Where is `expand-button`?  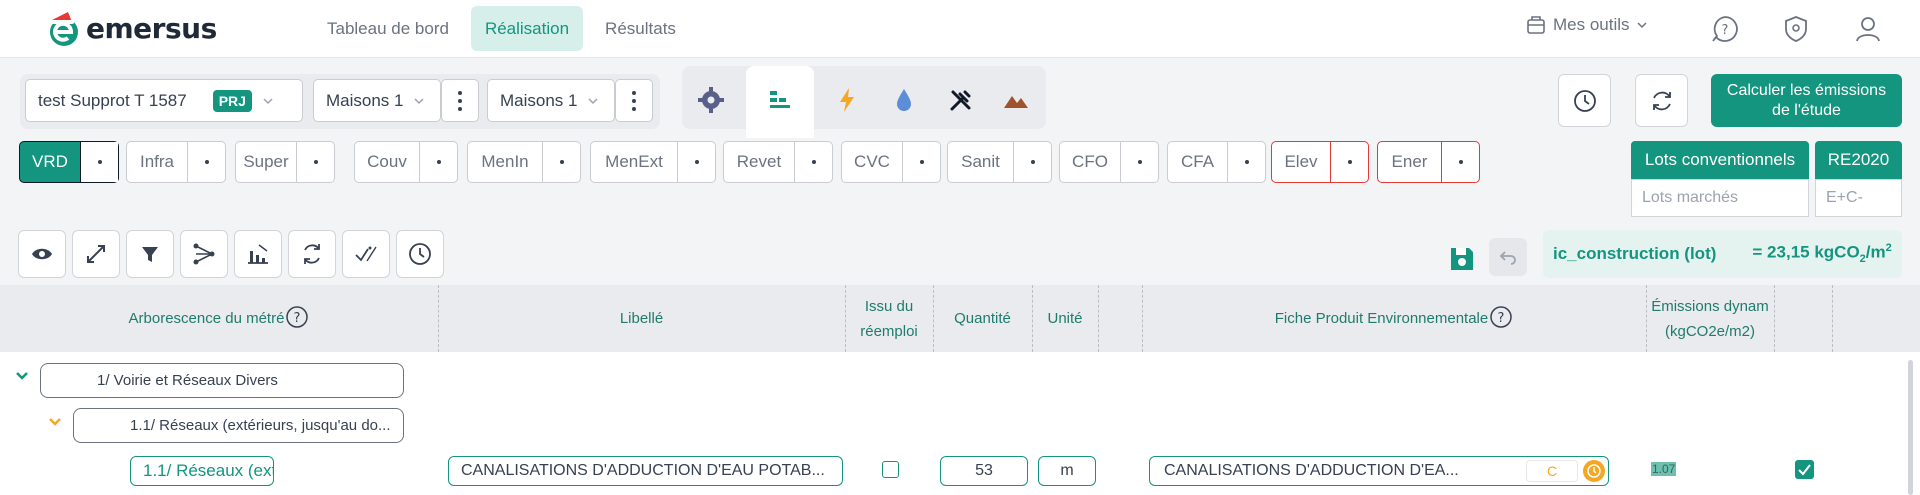 expand-button is located at coordinates (96, 254).